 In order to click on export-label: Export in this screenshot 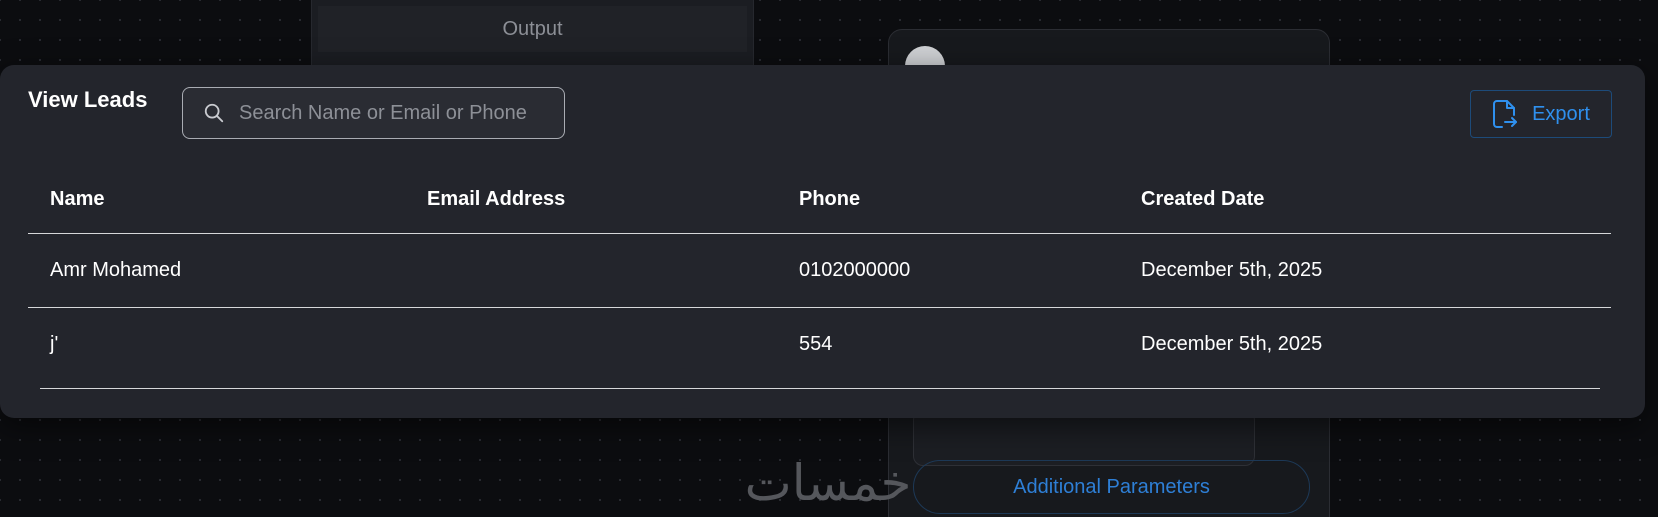, I will do `click(1561, 113)`.